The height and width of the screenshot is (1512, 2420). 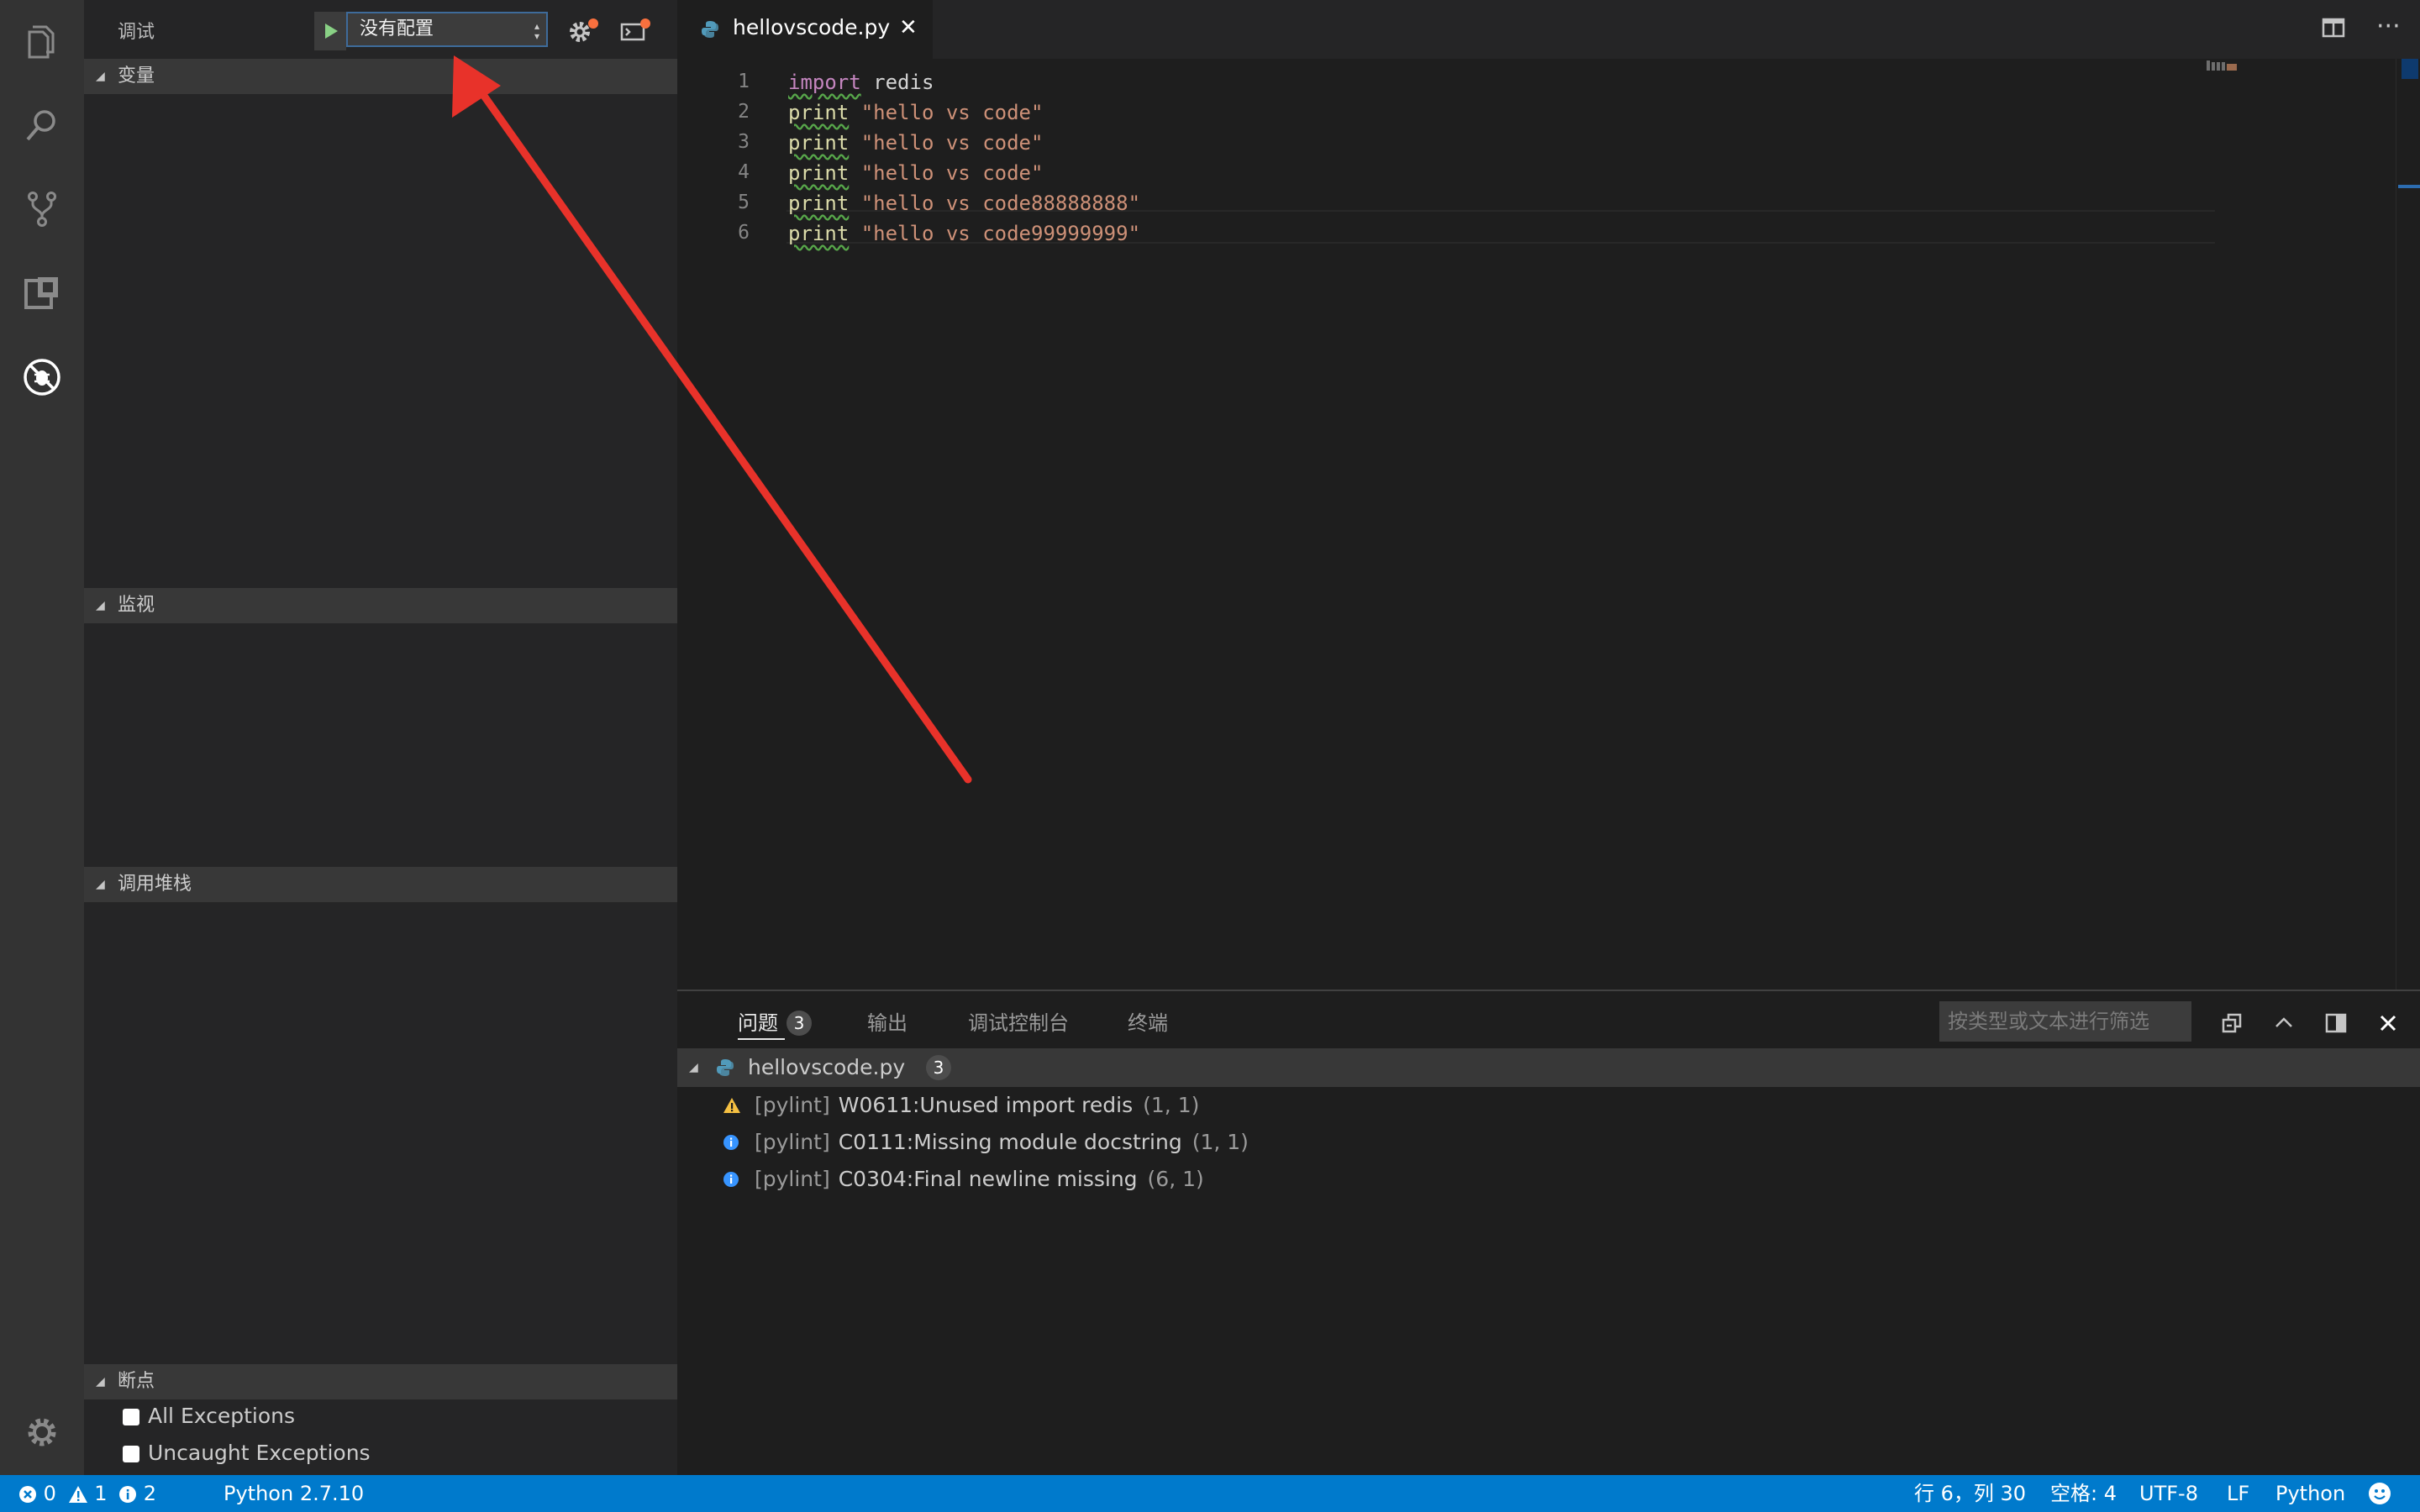 What do you see at coordinates (825, 82) in the screenshot?
I see `code-keyword: import` at bounding box center [825, 82].